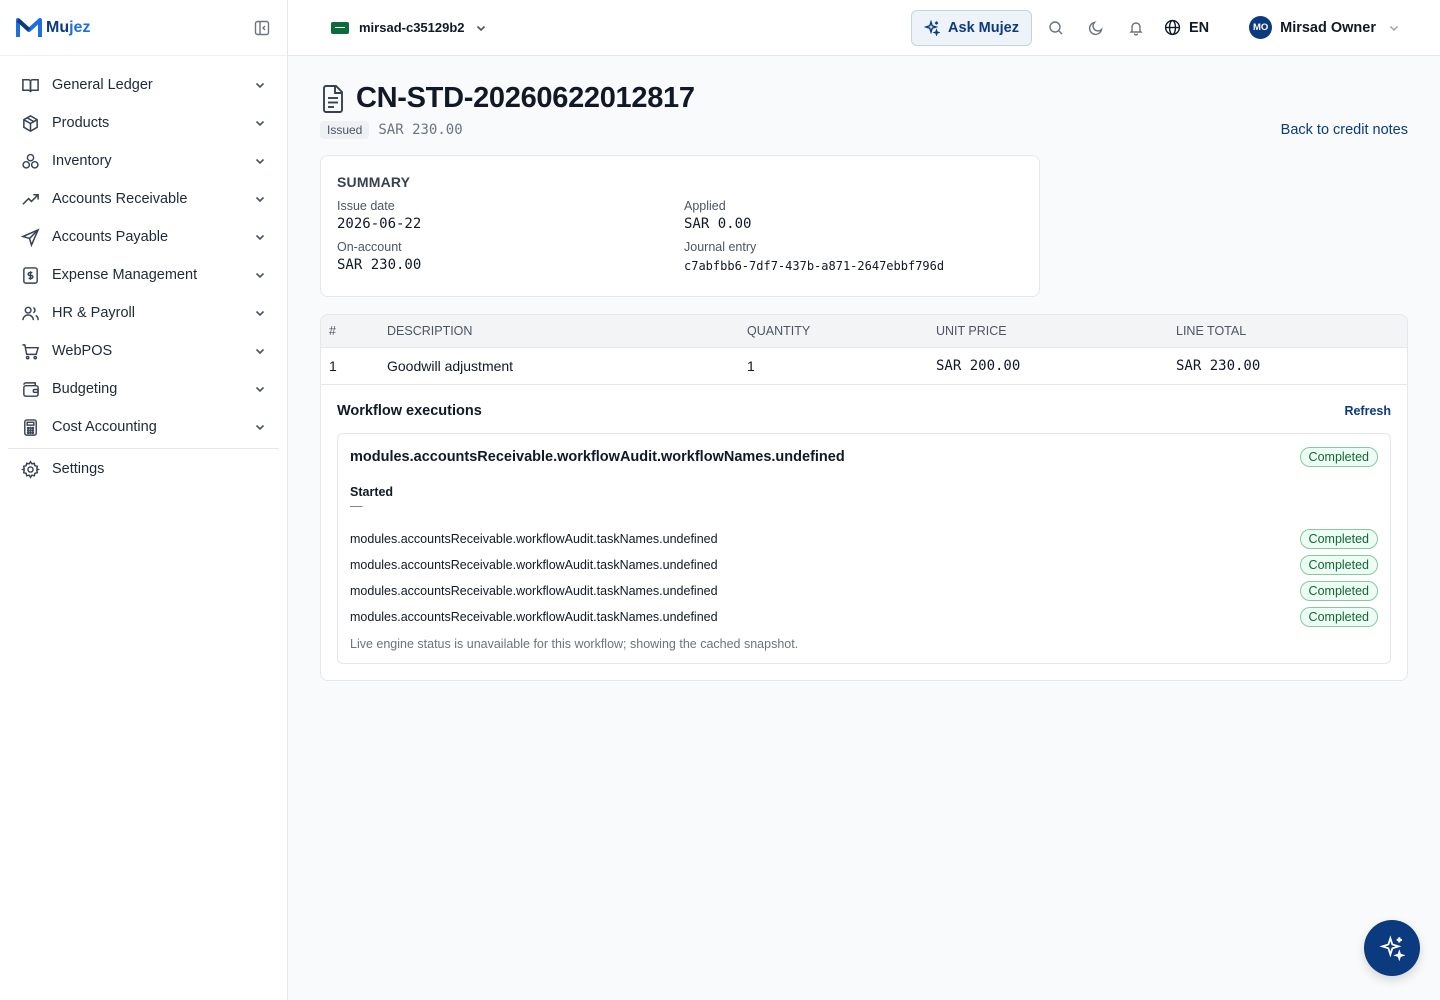 This screenshot has height=1000, width=1440. What do you see at coordinates (30, 313) in the screenshot?
I see `users-icon` at bounding box center [30, 313].